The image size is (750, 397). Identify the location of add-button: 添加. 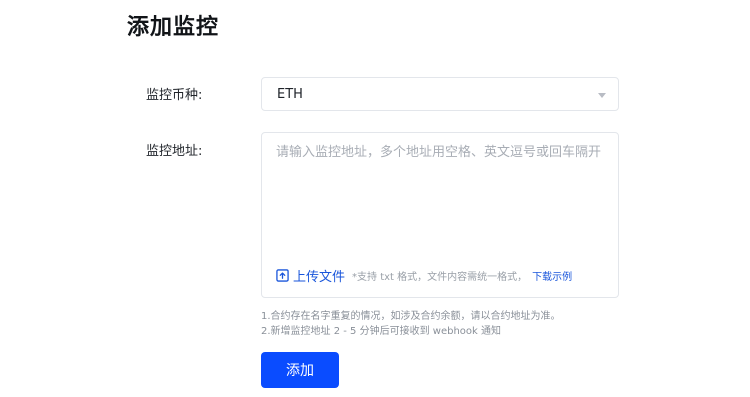
(300, 370).